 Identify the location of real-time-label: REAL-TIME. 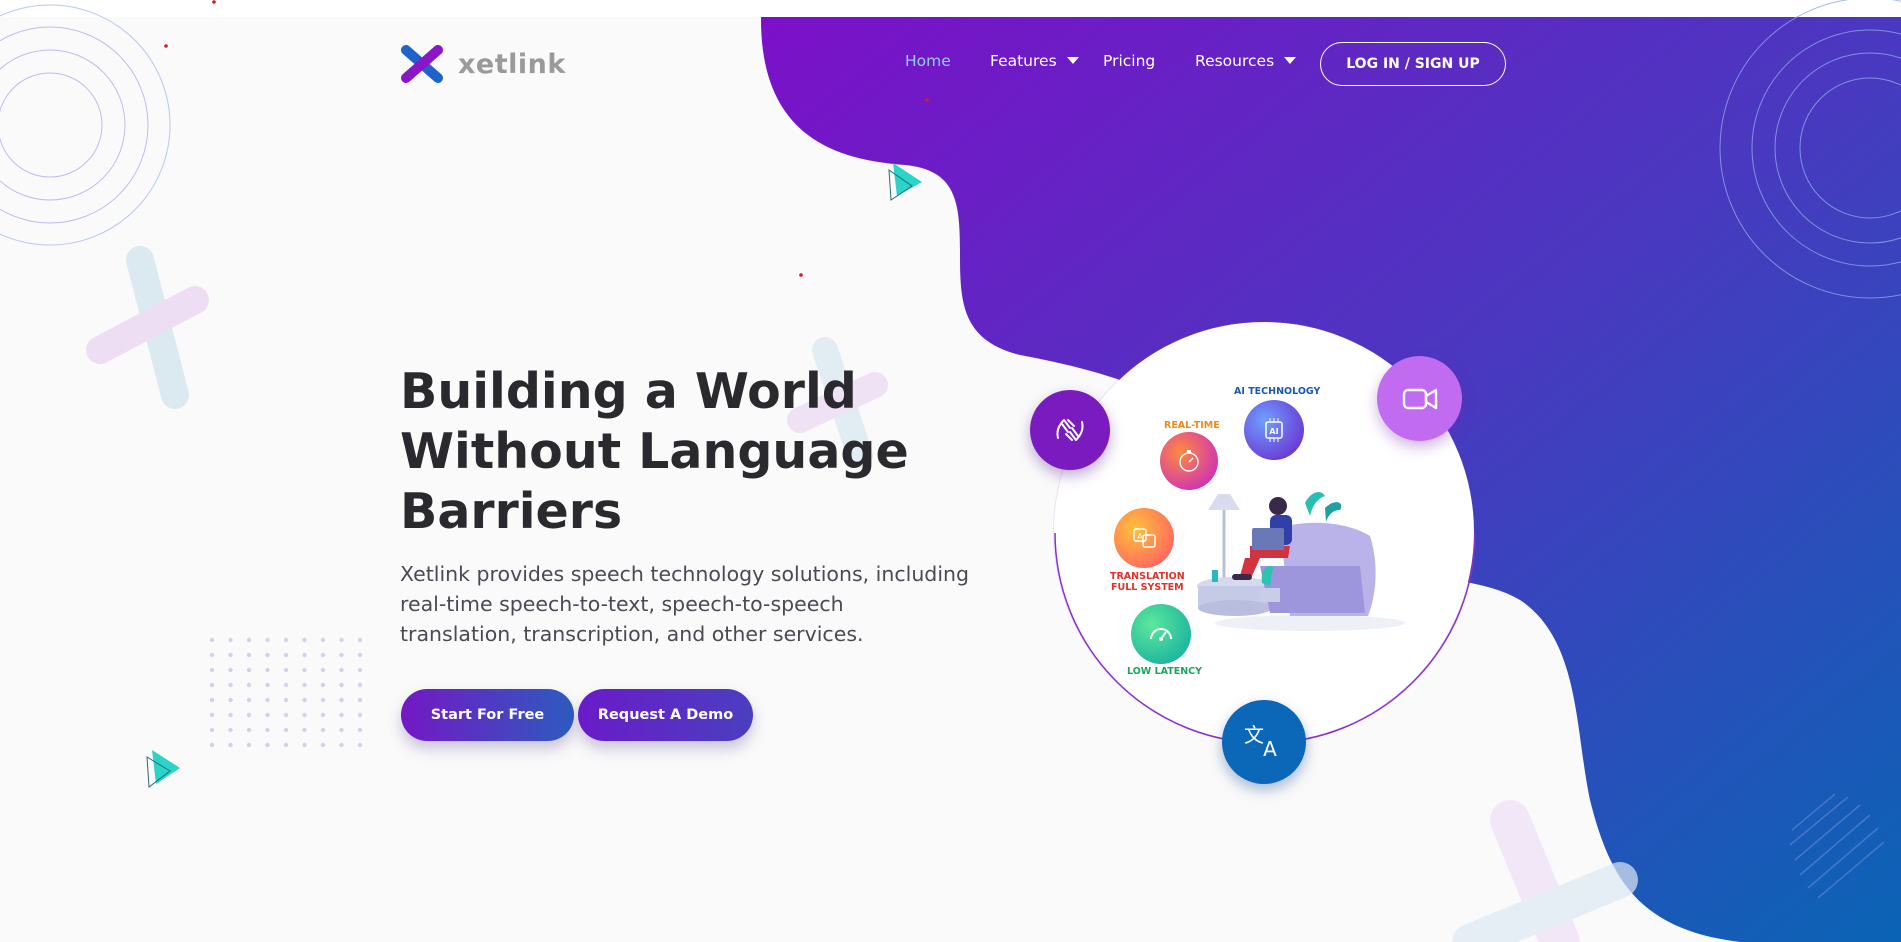
(1192, 425).